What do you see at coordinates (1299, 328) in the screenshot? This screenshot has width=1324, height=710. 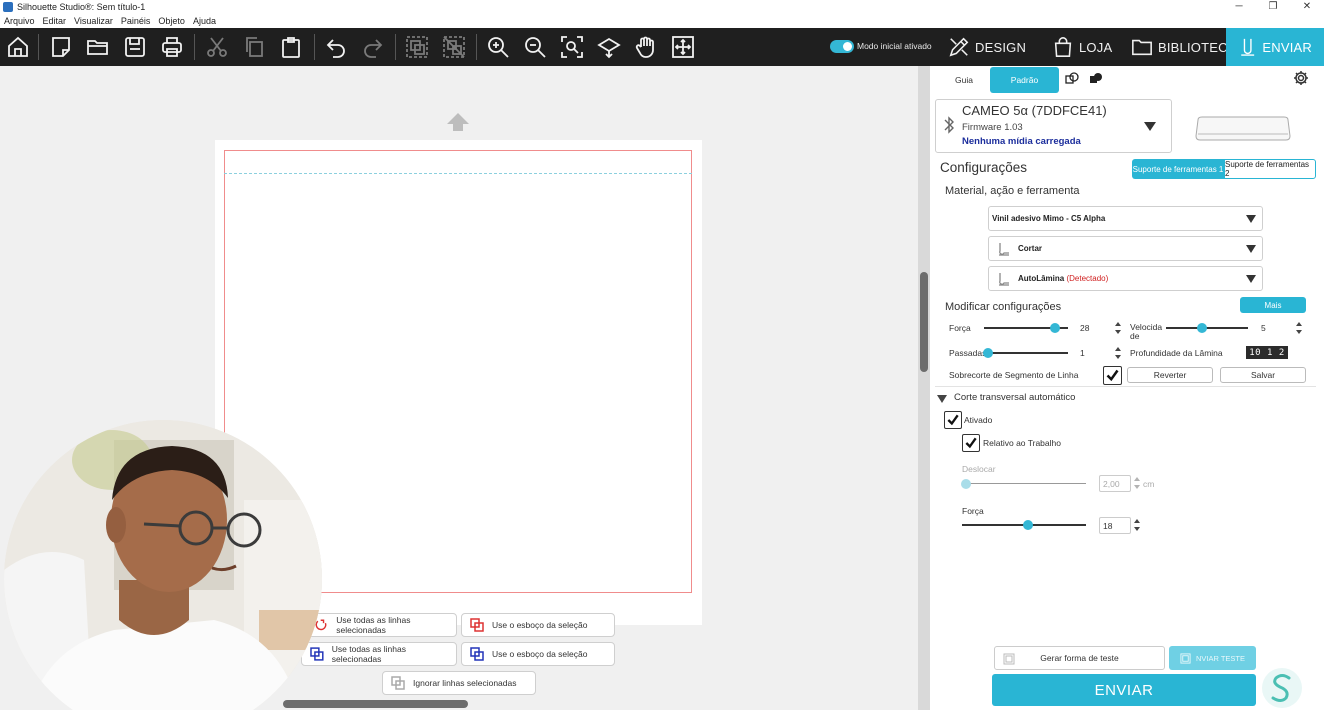 I see `speed-spinner` at bounding box center [1299, 328].